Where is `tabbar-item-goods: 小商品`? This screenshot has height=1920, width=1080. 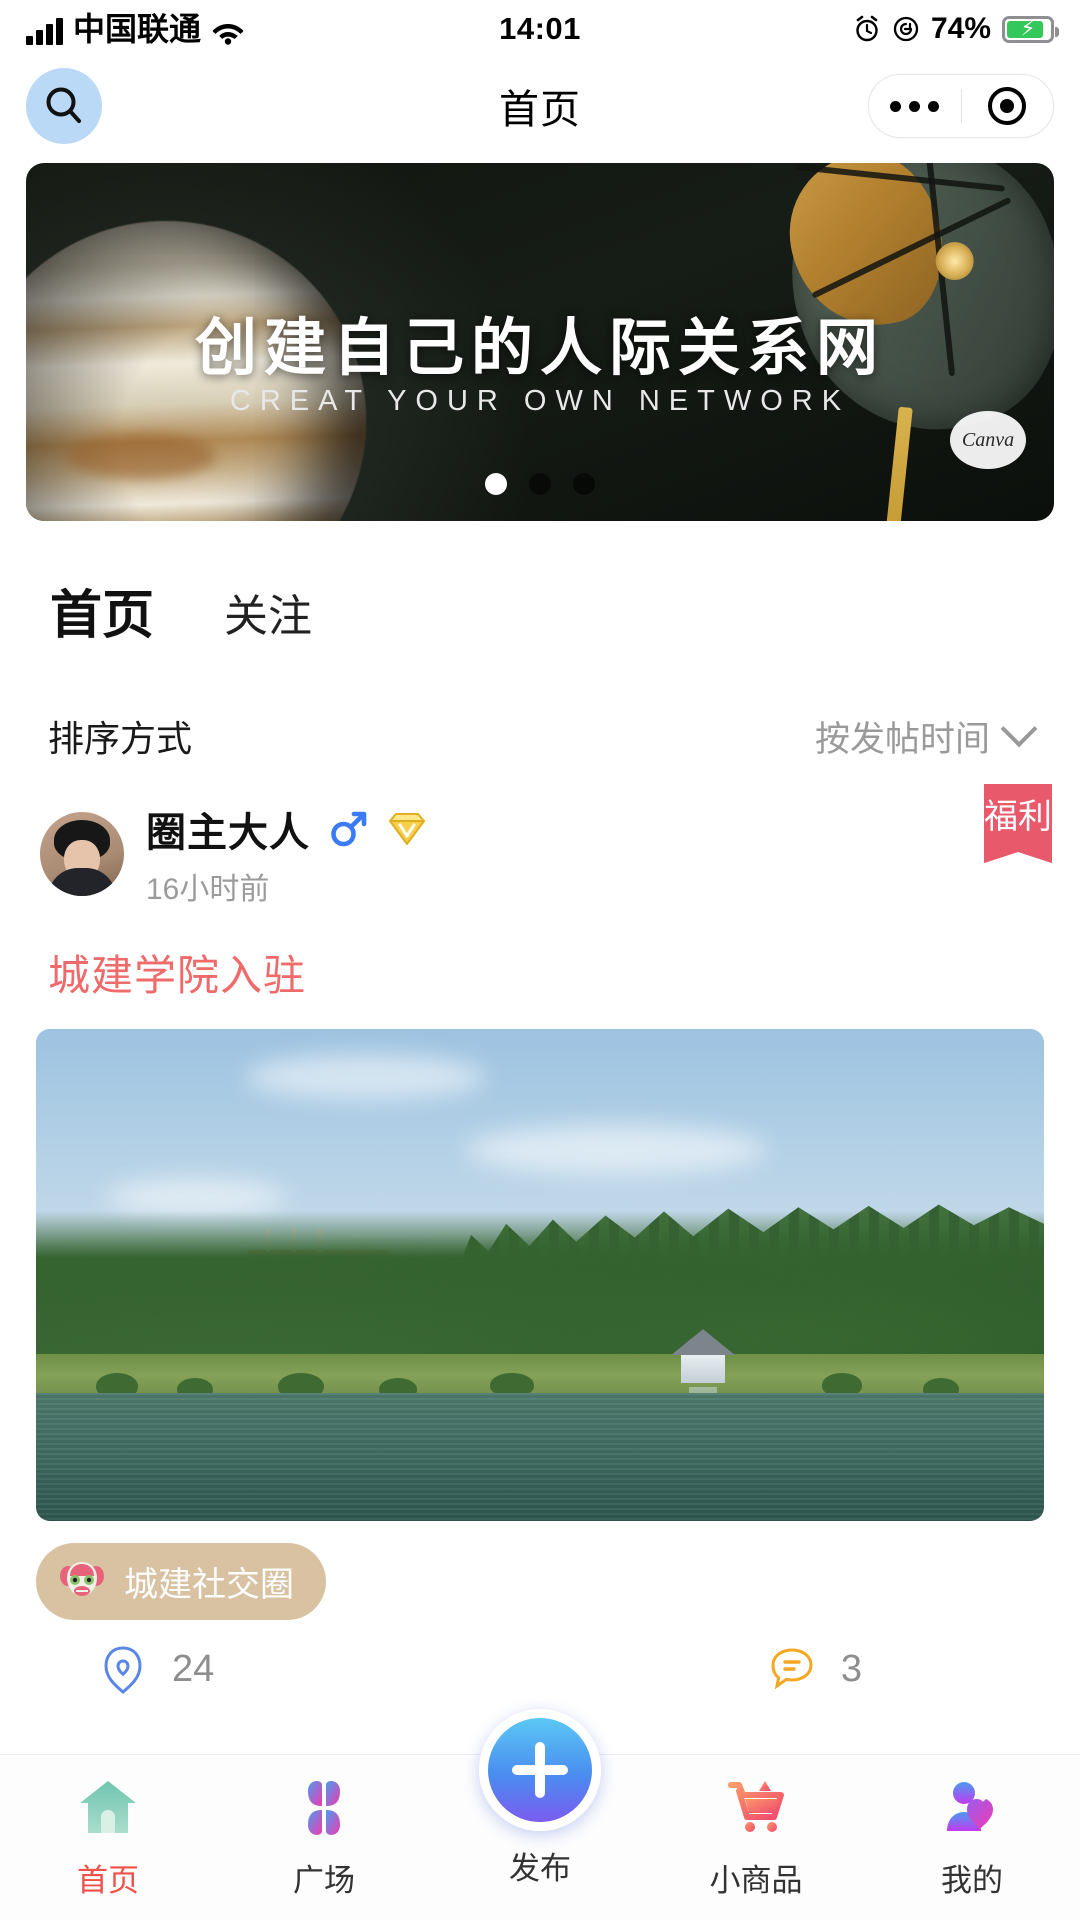
tabbar-item-goods: 小商品 is located at coordinates (756, 1835).